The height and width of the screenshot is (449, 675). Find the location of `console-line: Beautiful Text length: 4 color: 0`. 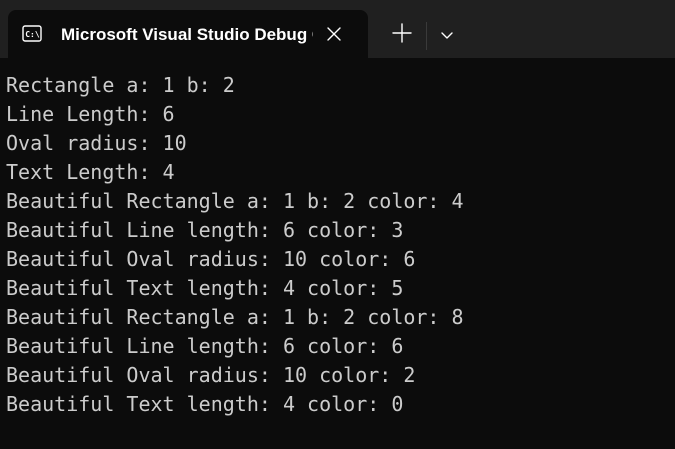

console-line: Beautiful Text length: 4 color: 0 is located at coordinates (205, 404).